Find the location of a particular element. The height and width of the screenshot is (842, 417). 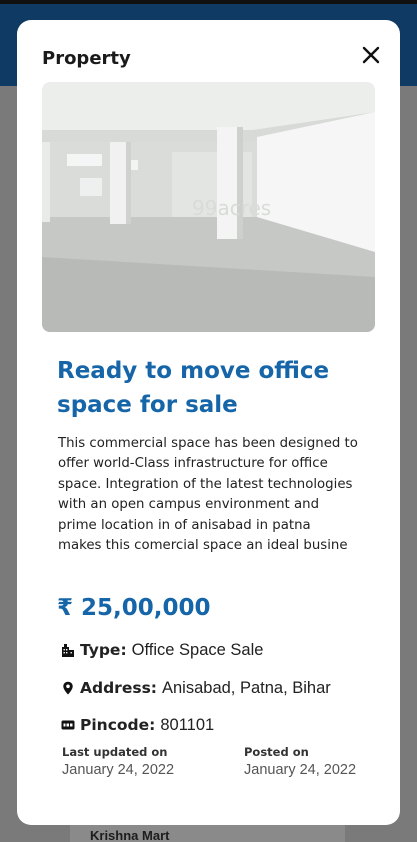

map-pin-icon is located at coordinates (68, 688).